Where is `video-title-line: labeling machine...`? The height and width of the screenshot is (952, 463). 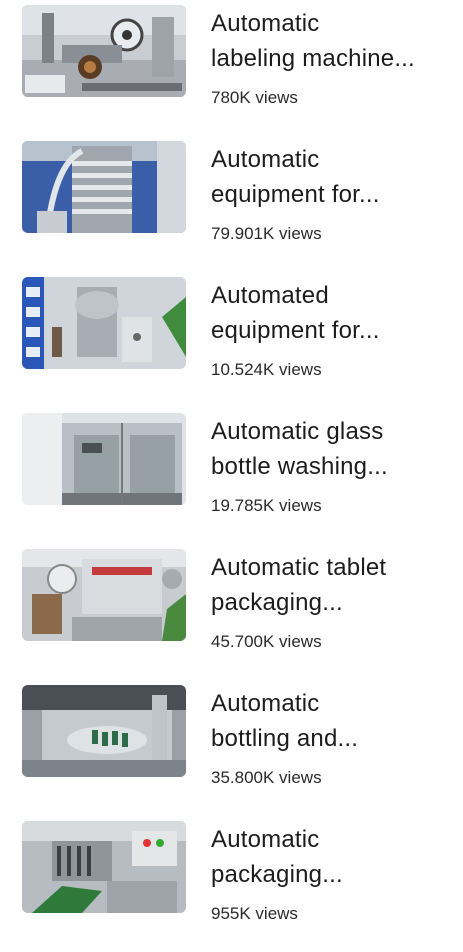
video-title-line: labeling machine... is located at coordinates (313, 58).